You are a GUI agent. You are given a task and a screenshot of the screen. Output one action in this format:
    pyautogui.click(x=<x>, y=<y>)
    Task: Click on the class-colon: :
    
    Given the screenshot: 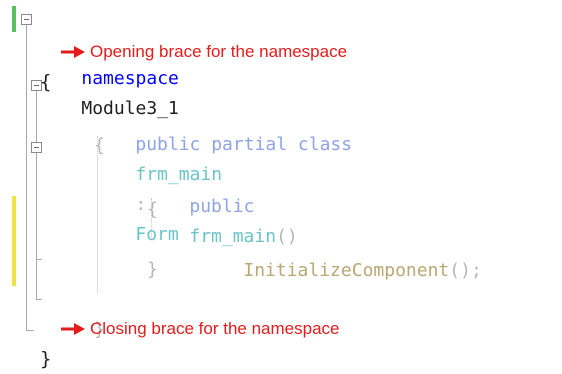 What is the action you would take?
    pyautogui.click(x=141, y=204)
    